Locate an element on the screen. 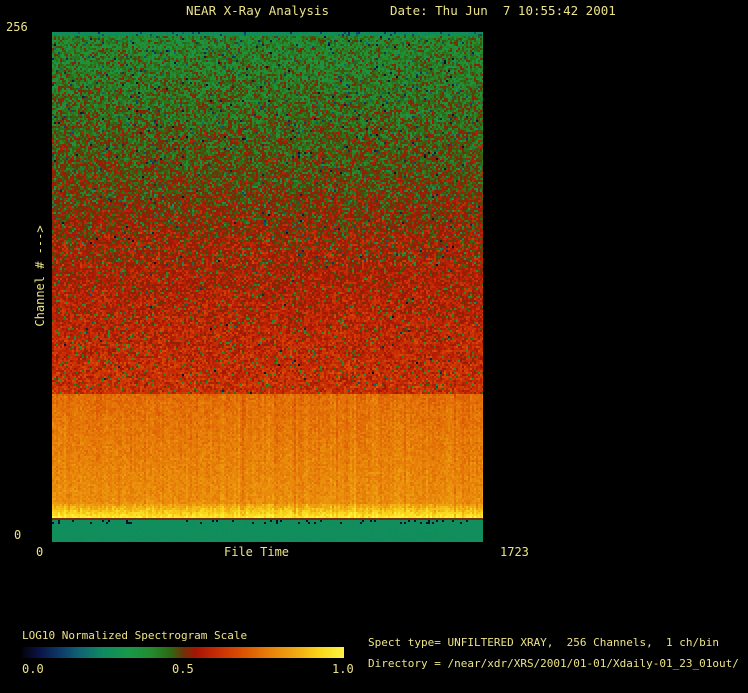 This screenshot has height=693, width=748. colorbar-gradient is located at coordinates (183, 652).